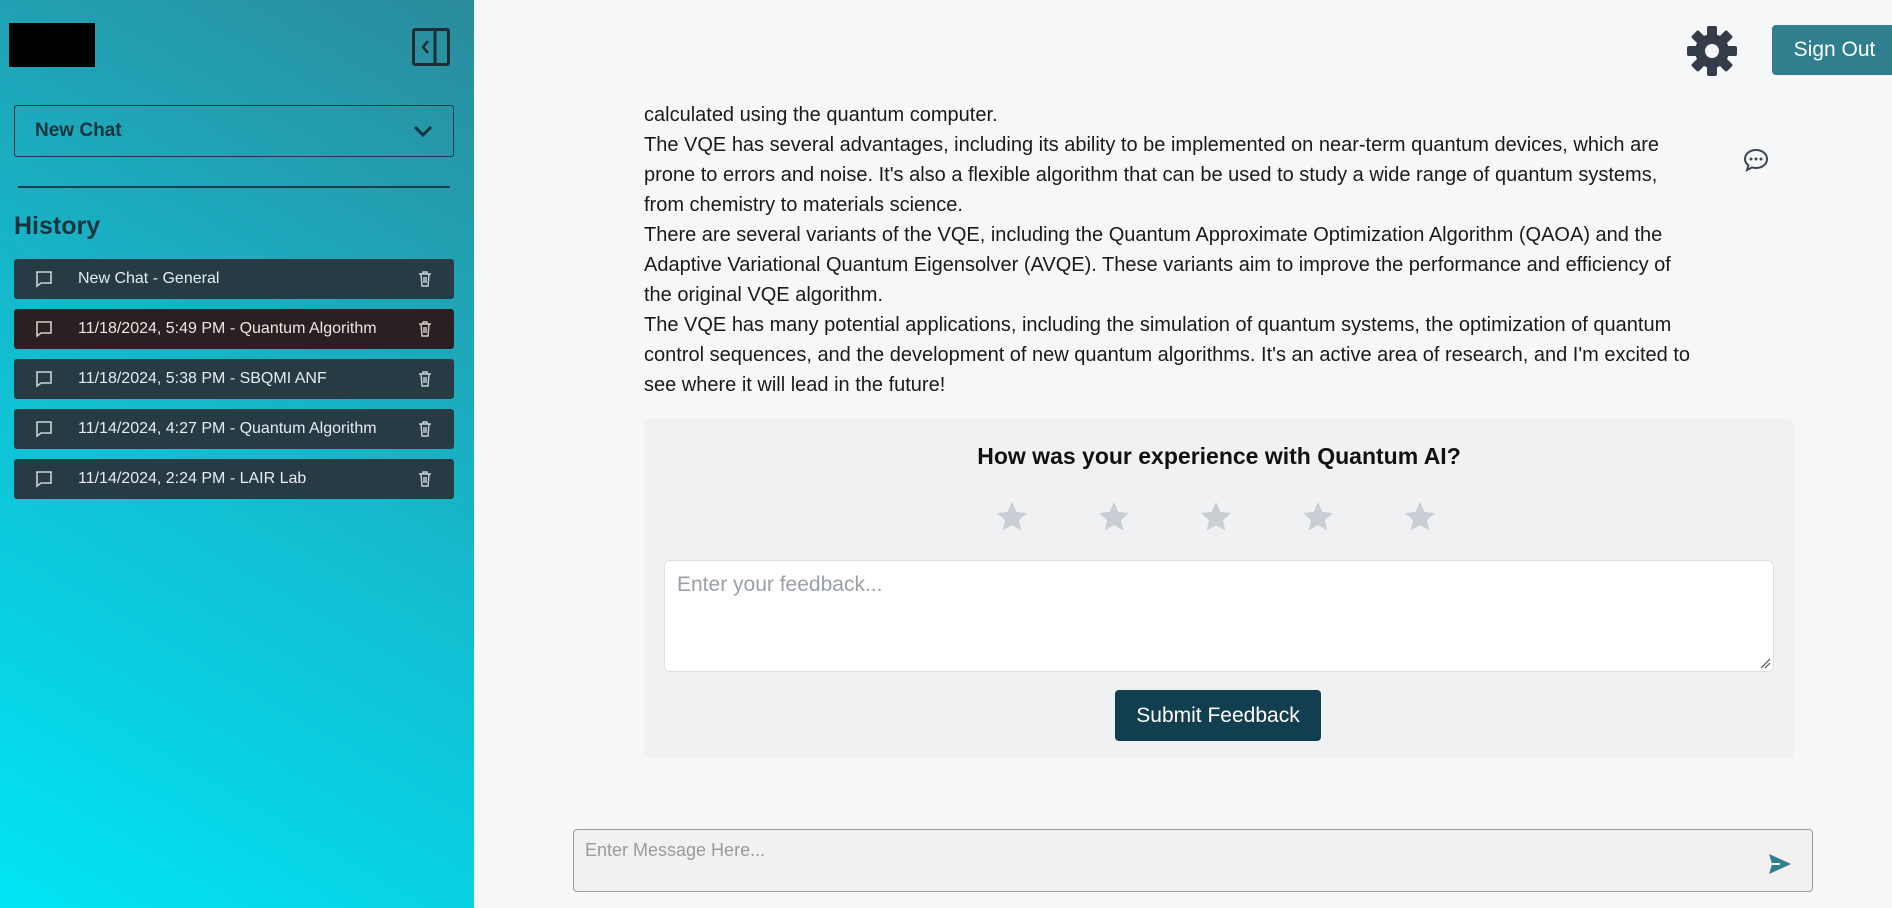 This screenshot has width=1892, height=908. I want to click on divider, so click(234, 187).